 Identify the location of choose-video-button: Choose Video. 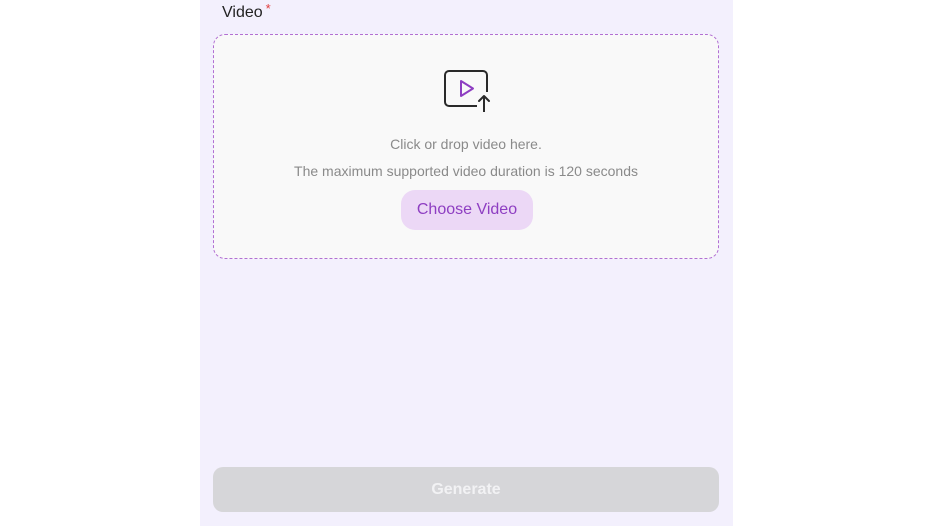
(467, 210).